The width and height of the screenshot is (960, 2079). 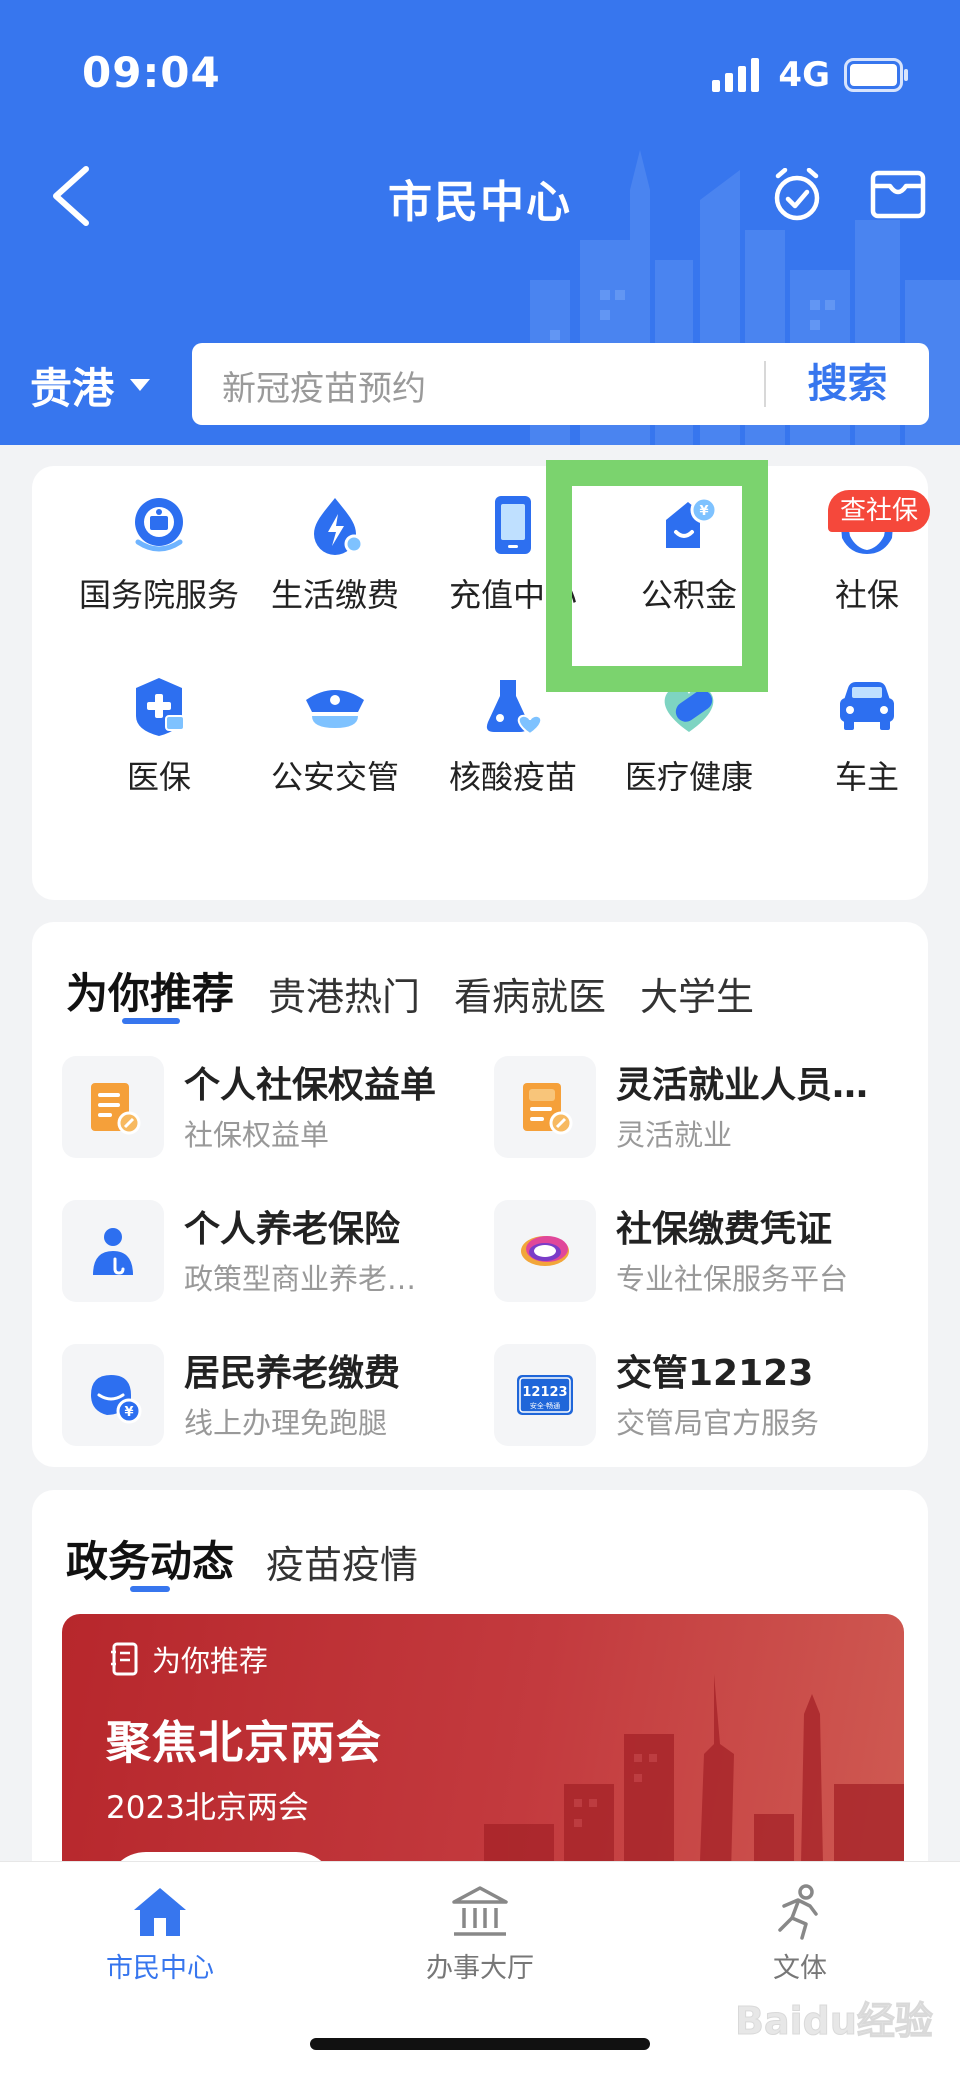 What do you see at coordinates (548, 1109) in the screenshot?
I see `briefcase-doc-icon` at bounding box center [548, 1109].